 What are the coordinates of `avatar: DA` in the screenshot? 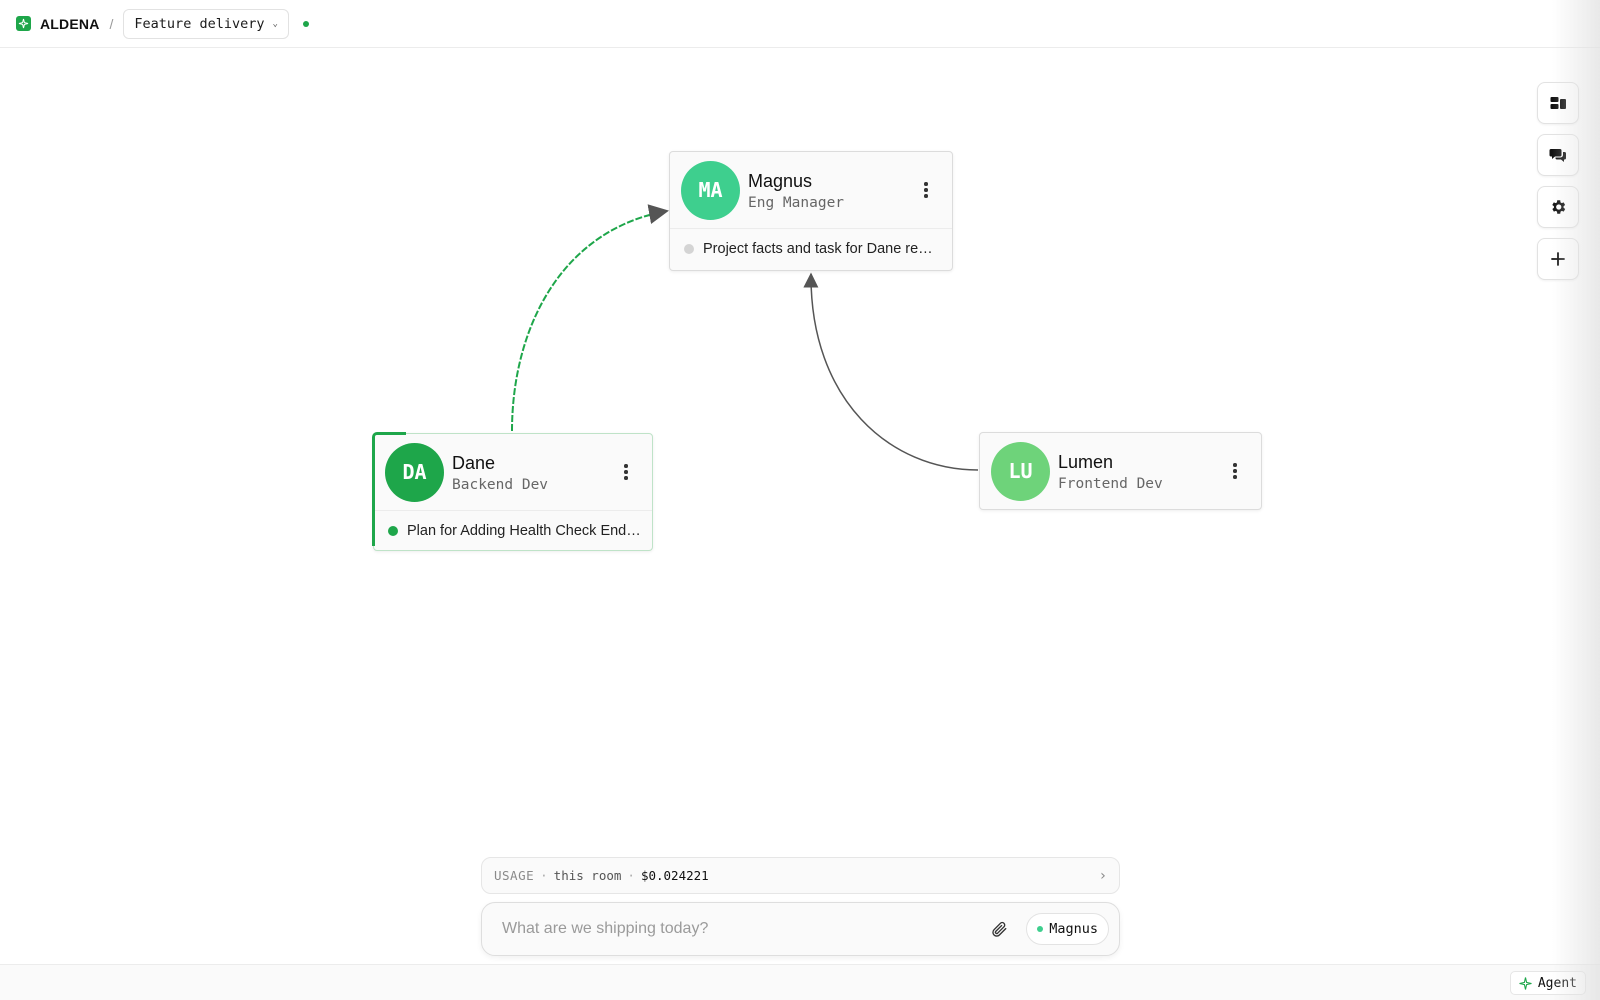 It's located at (414, 472).